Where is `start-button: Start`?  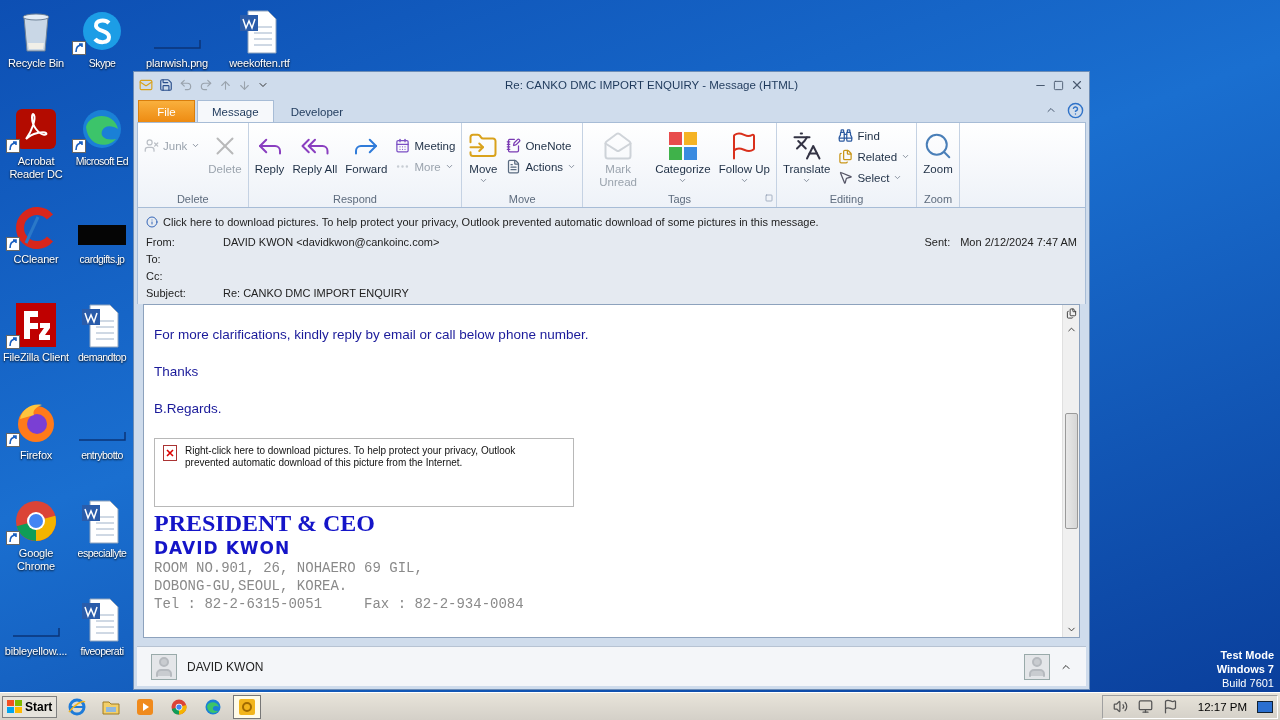 start-button: Start is located at coordinates (30, 706).